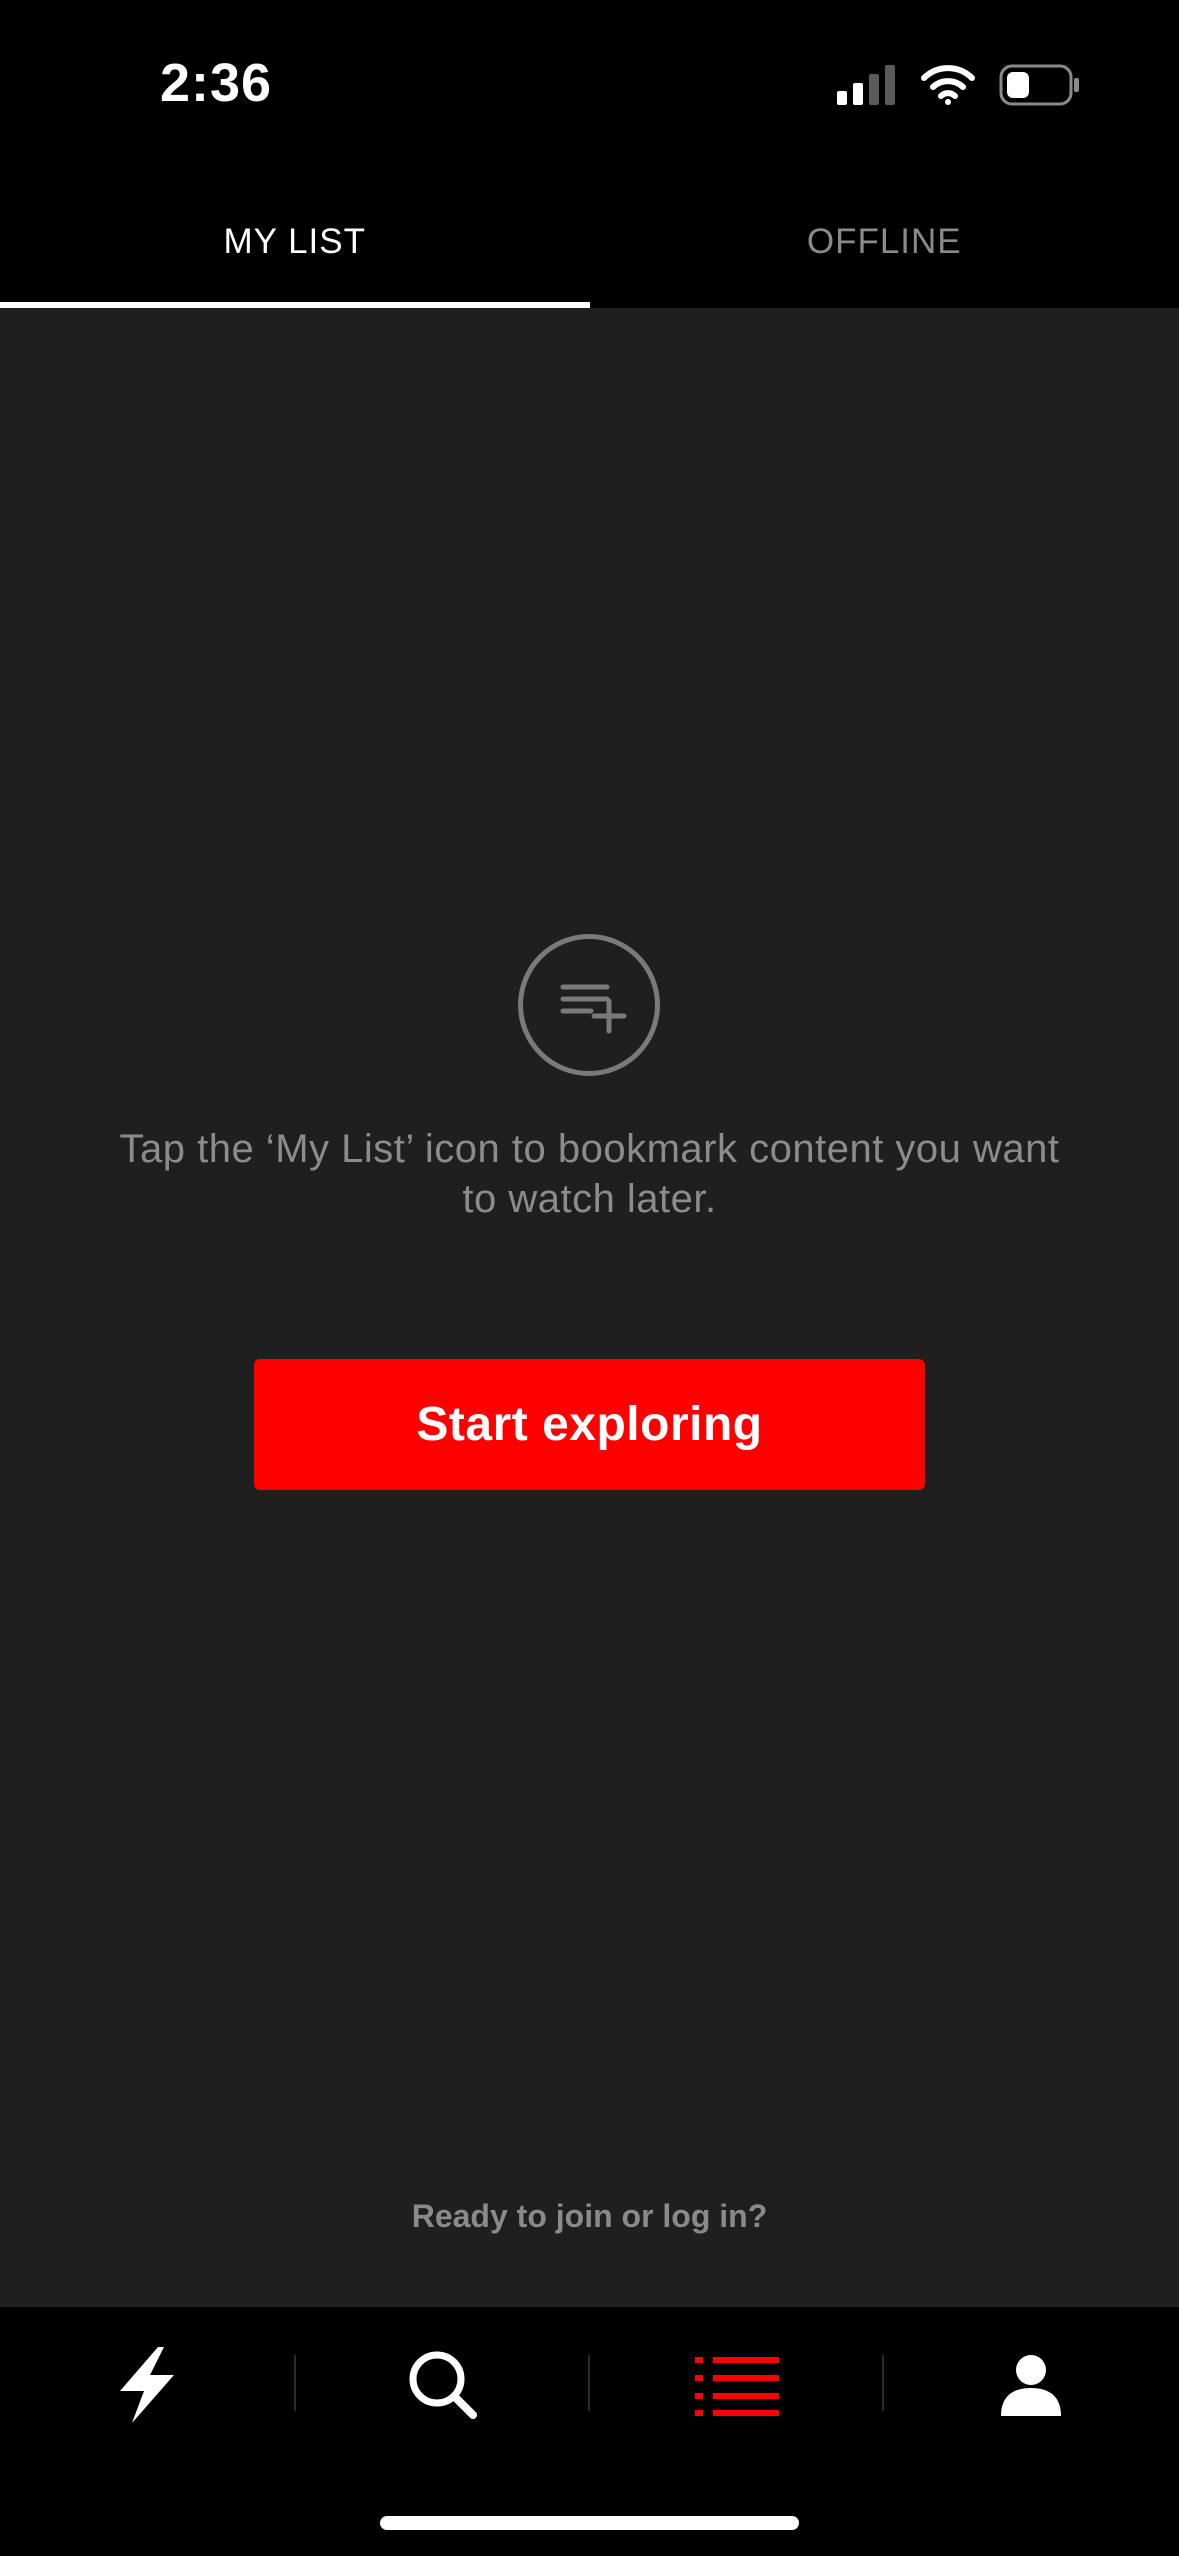  I want to click on search-icon, so click(443, 2387).